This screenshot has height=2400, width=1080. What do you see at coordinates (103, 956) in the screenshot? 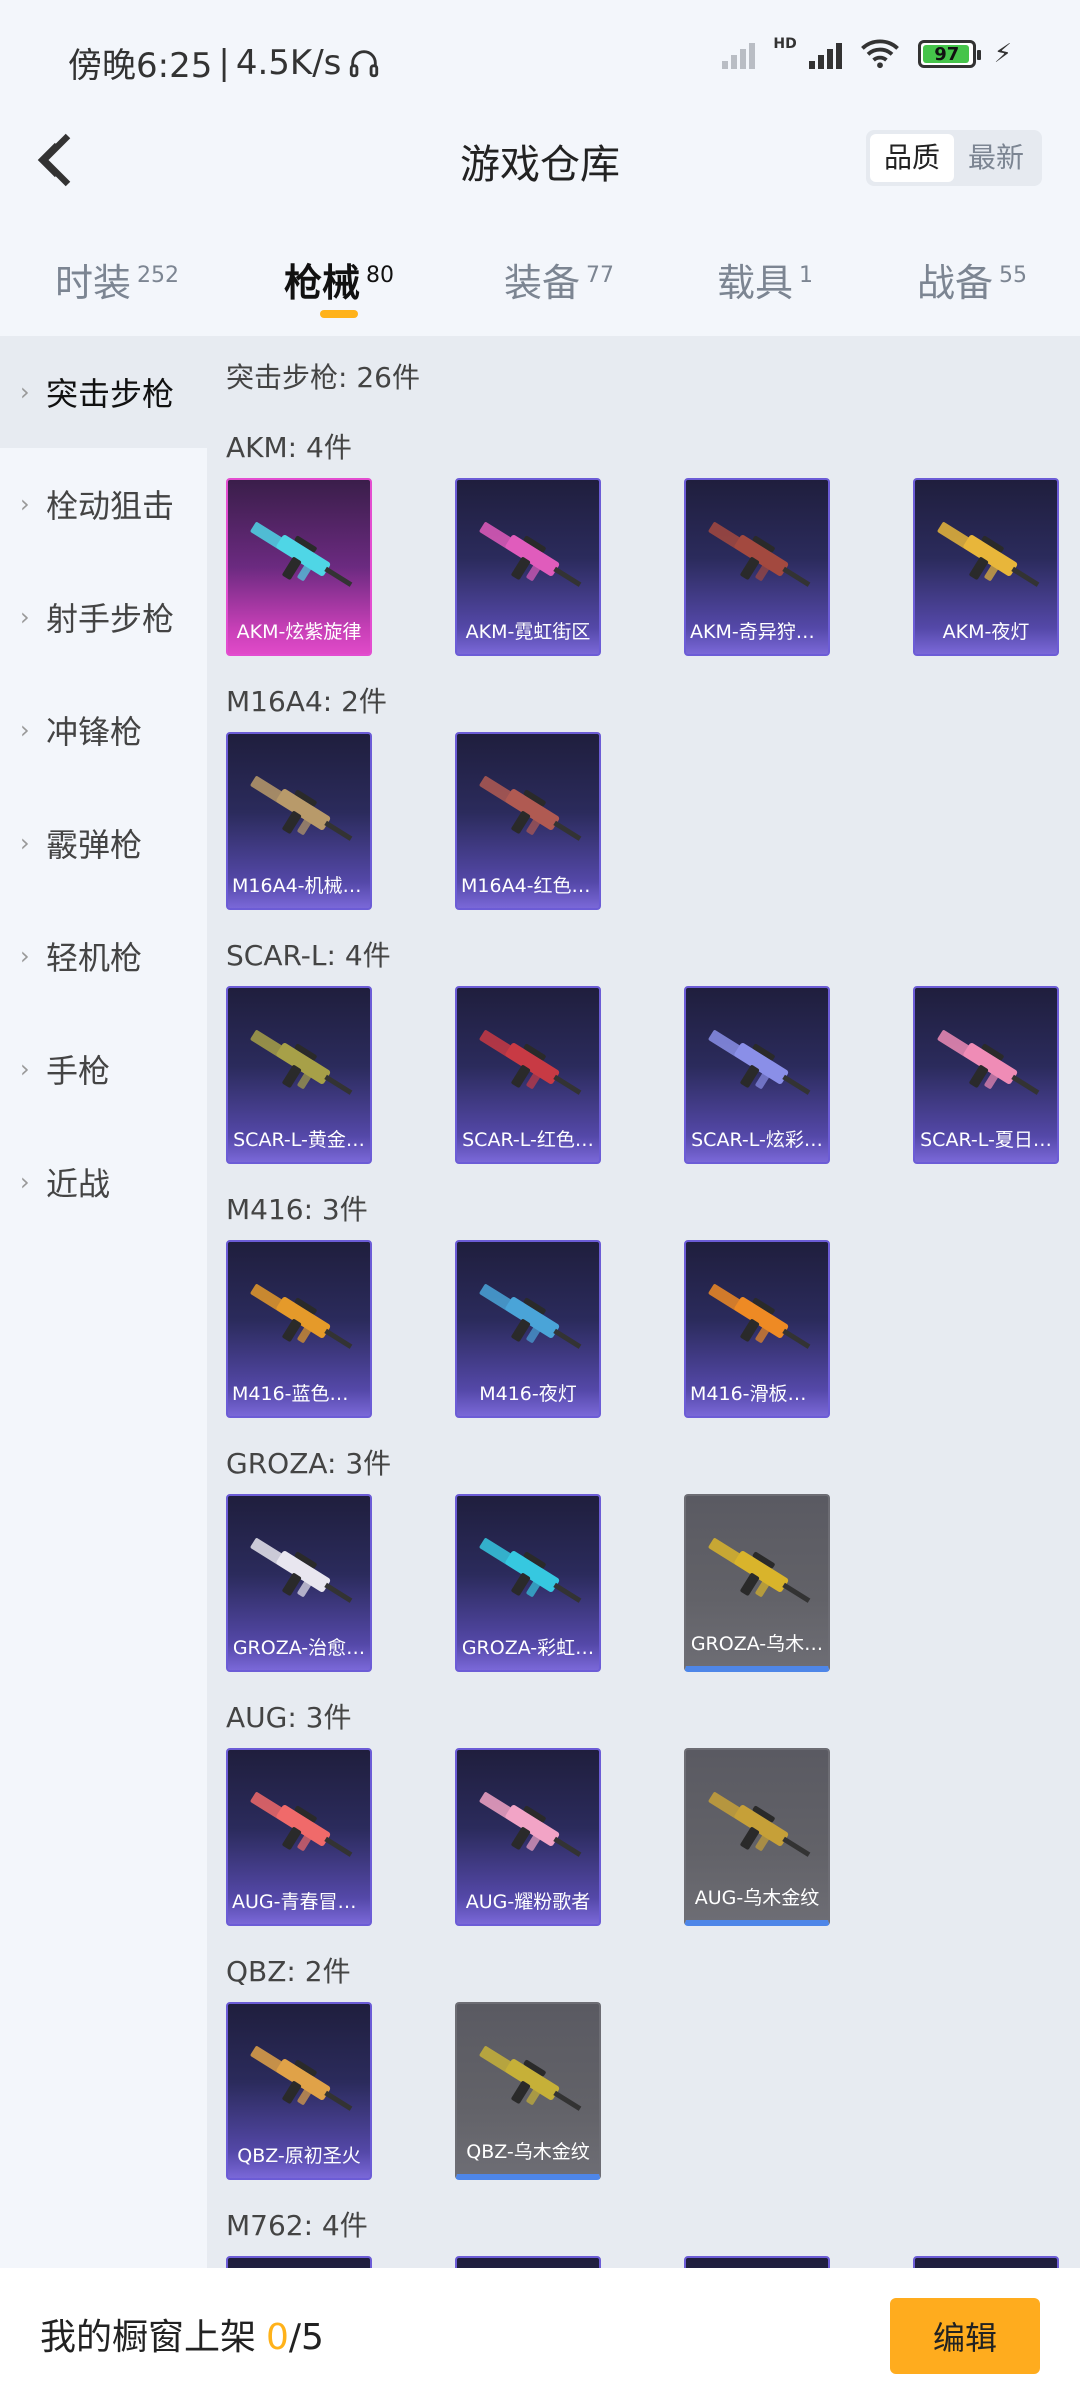
I see `sidebar-item-lmg: › 轻机枪` at bounding box center [103, 956].